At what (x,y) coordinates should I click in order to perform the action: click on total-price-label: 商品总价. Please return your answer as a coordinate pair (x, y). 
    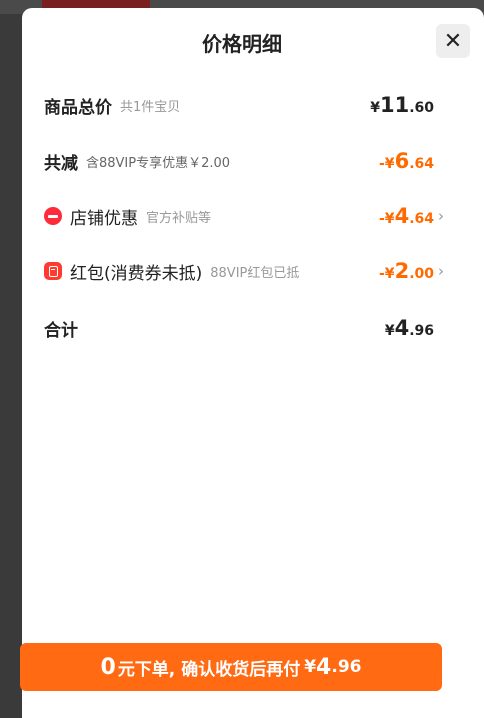
    Looking at the image, I should click on (78, 107).